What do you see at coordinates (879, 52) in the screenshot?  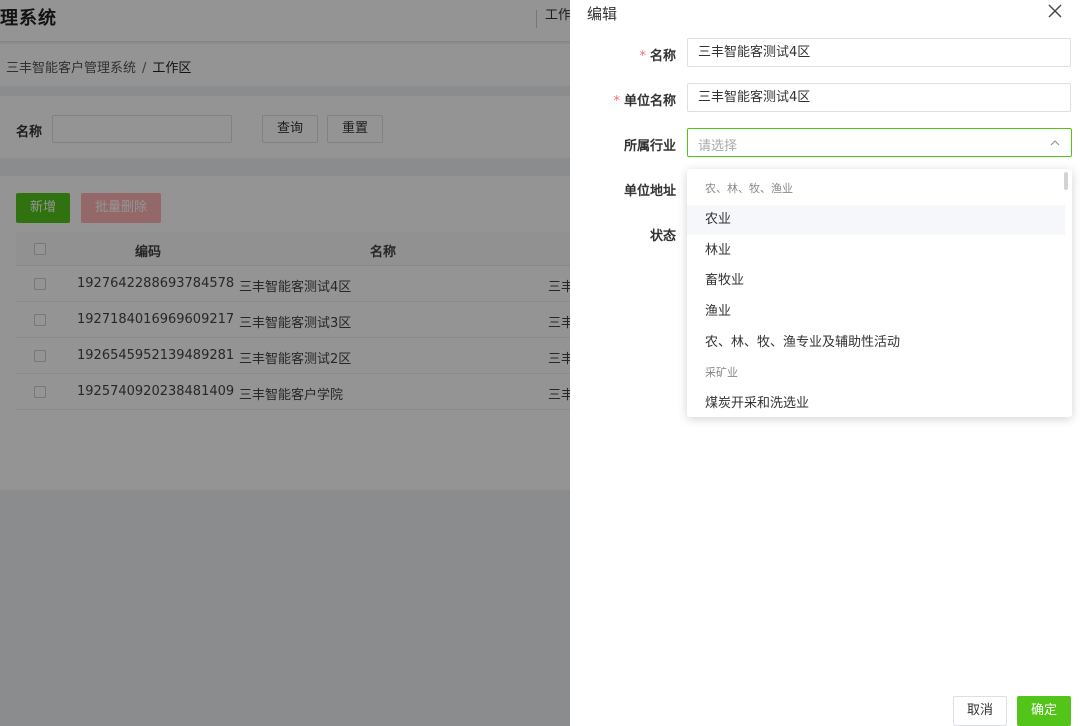 I see `name-input: 三丰智能客测试4区` at bounding box center [879, 52].